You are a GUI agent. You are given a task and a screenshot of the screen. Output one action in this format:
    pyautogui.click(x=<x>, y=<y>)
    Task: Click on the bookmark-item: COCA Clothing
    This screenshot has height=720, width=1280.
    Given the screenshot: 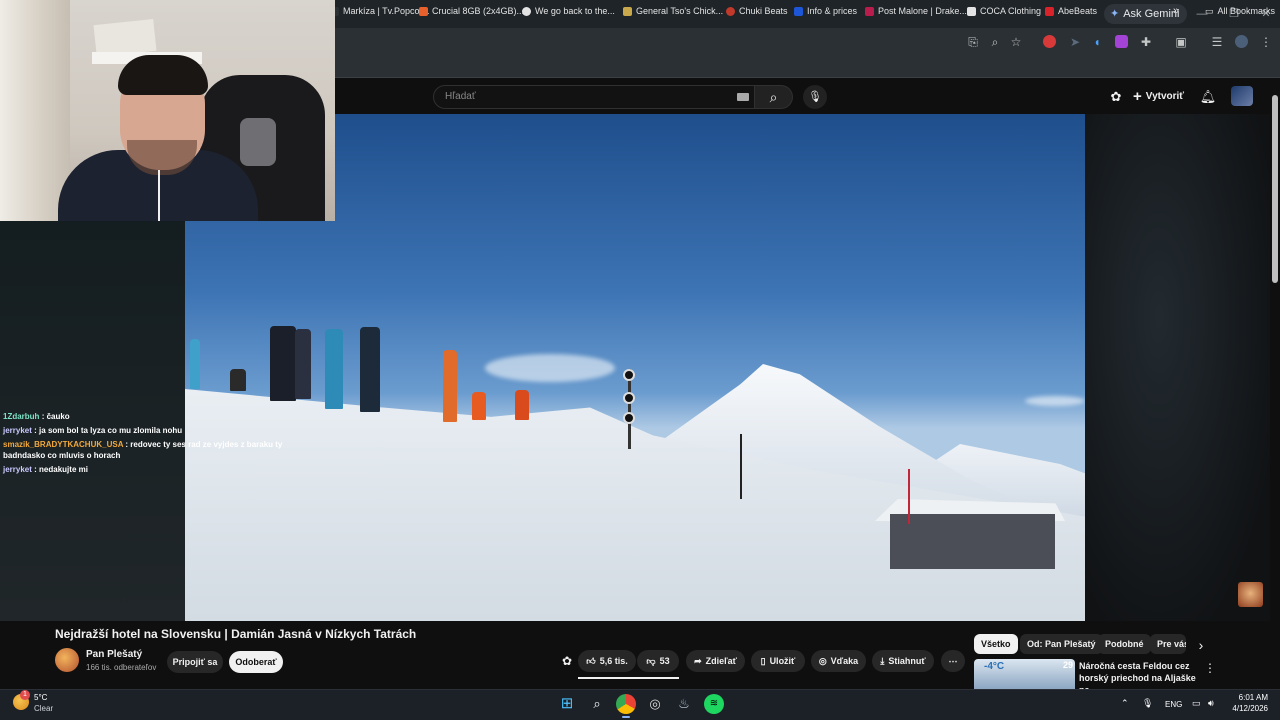 What is the action you would take?
    pyautogui.click(x=1004, y=11)
    